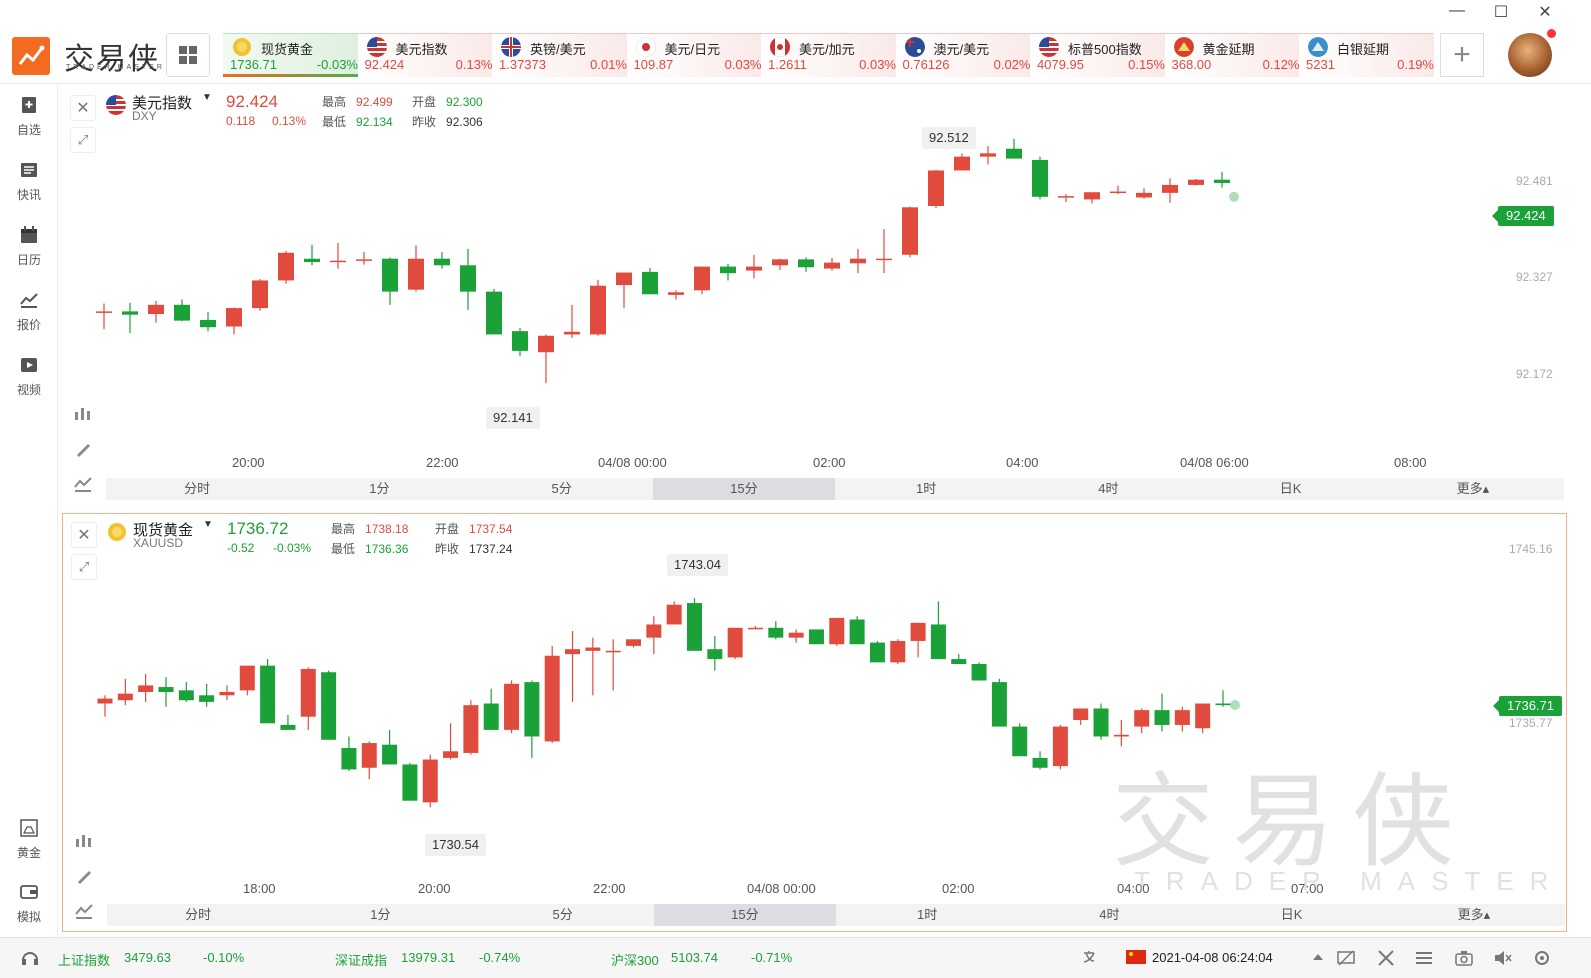 This screenshot has height=978, width=1591. What do you see at coordinates (1464, 958) in the screenshot?
I see `camera-icon` at bounding box center [1464, 958].